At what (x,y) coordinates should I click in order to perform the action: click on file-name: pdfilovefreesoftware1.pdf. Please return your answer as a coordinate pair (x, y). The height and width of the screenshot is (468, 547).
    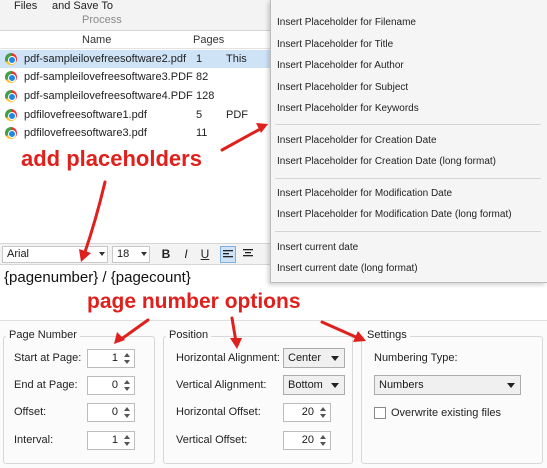
    Looking at the image, I should click on (85, 115).